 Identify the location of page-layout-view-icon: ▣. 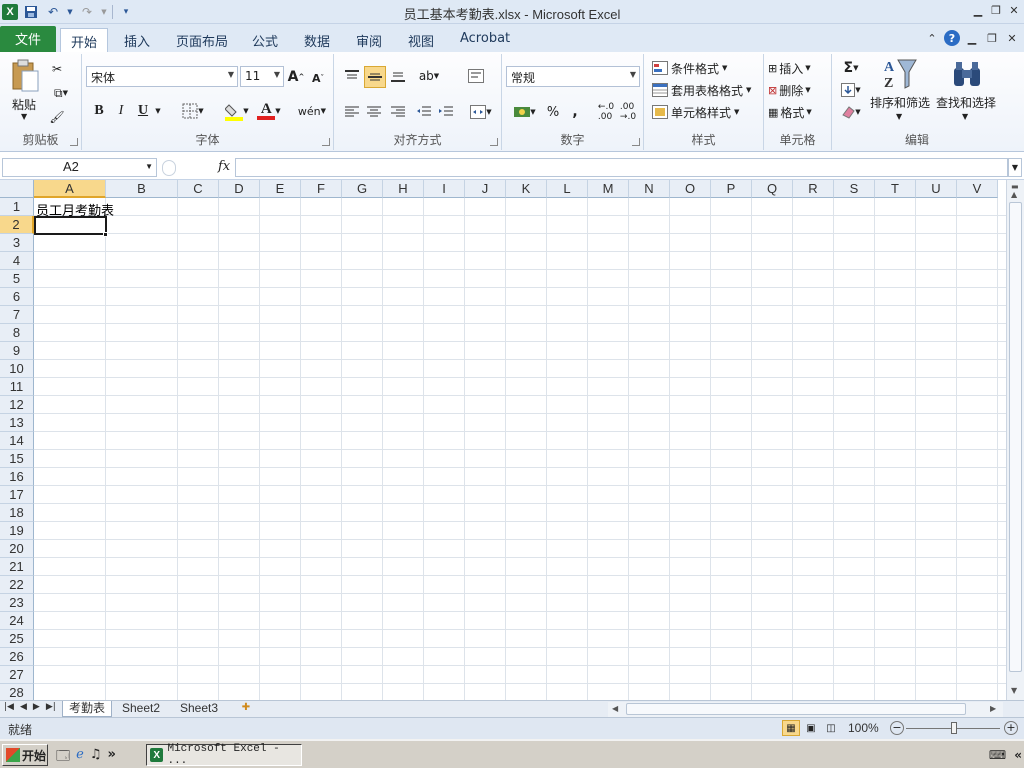
(811, 728).